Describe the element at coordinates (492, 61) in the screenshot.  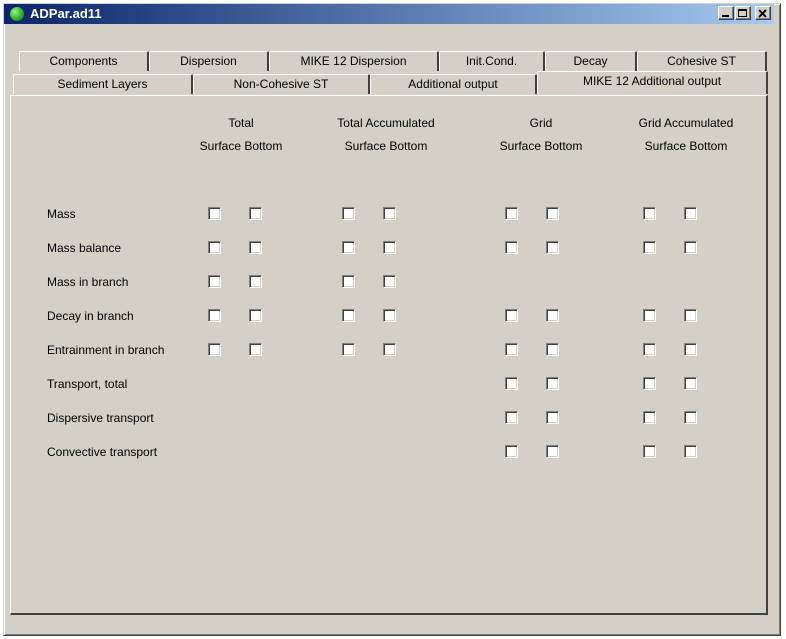
I see `tab-init-cond: Init.Cond.` at that location.